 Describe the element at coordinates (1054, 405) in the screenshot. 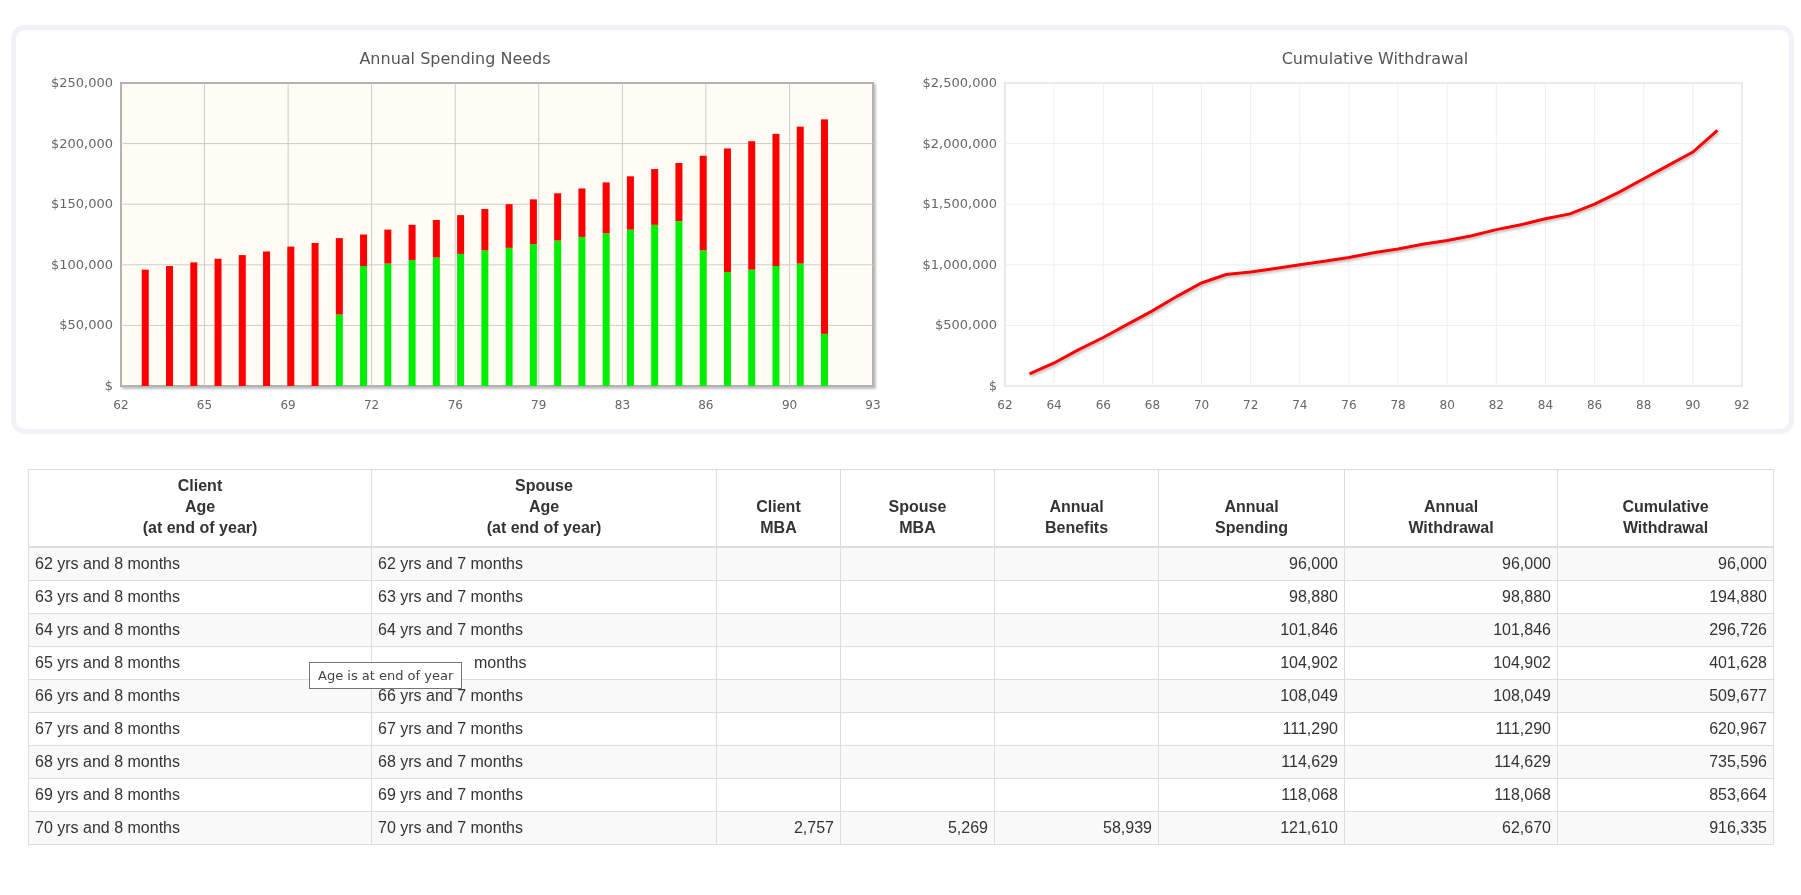

I see `axis-label: 64` at that location.